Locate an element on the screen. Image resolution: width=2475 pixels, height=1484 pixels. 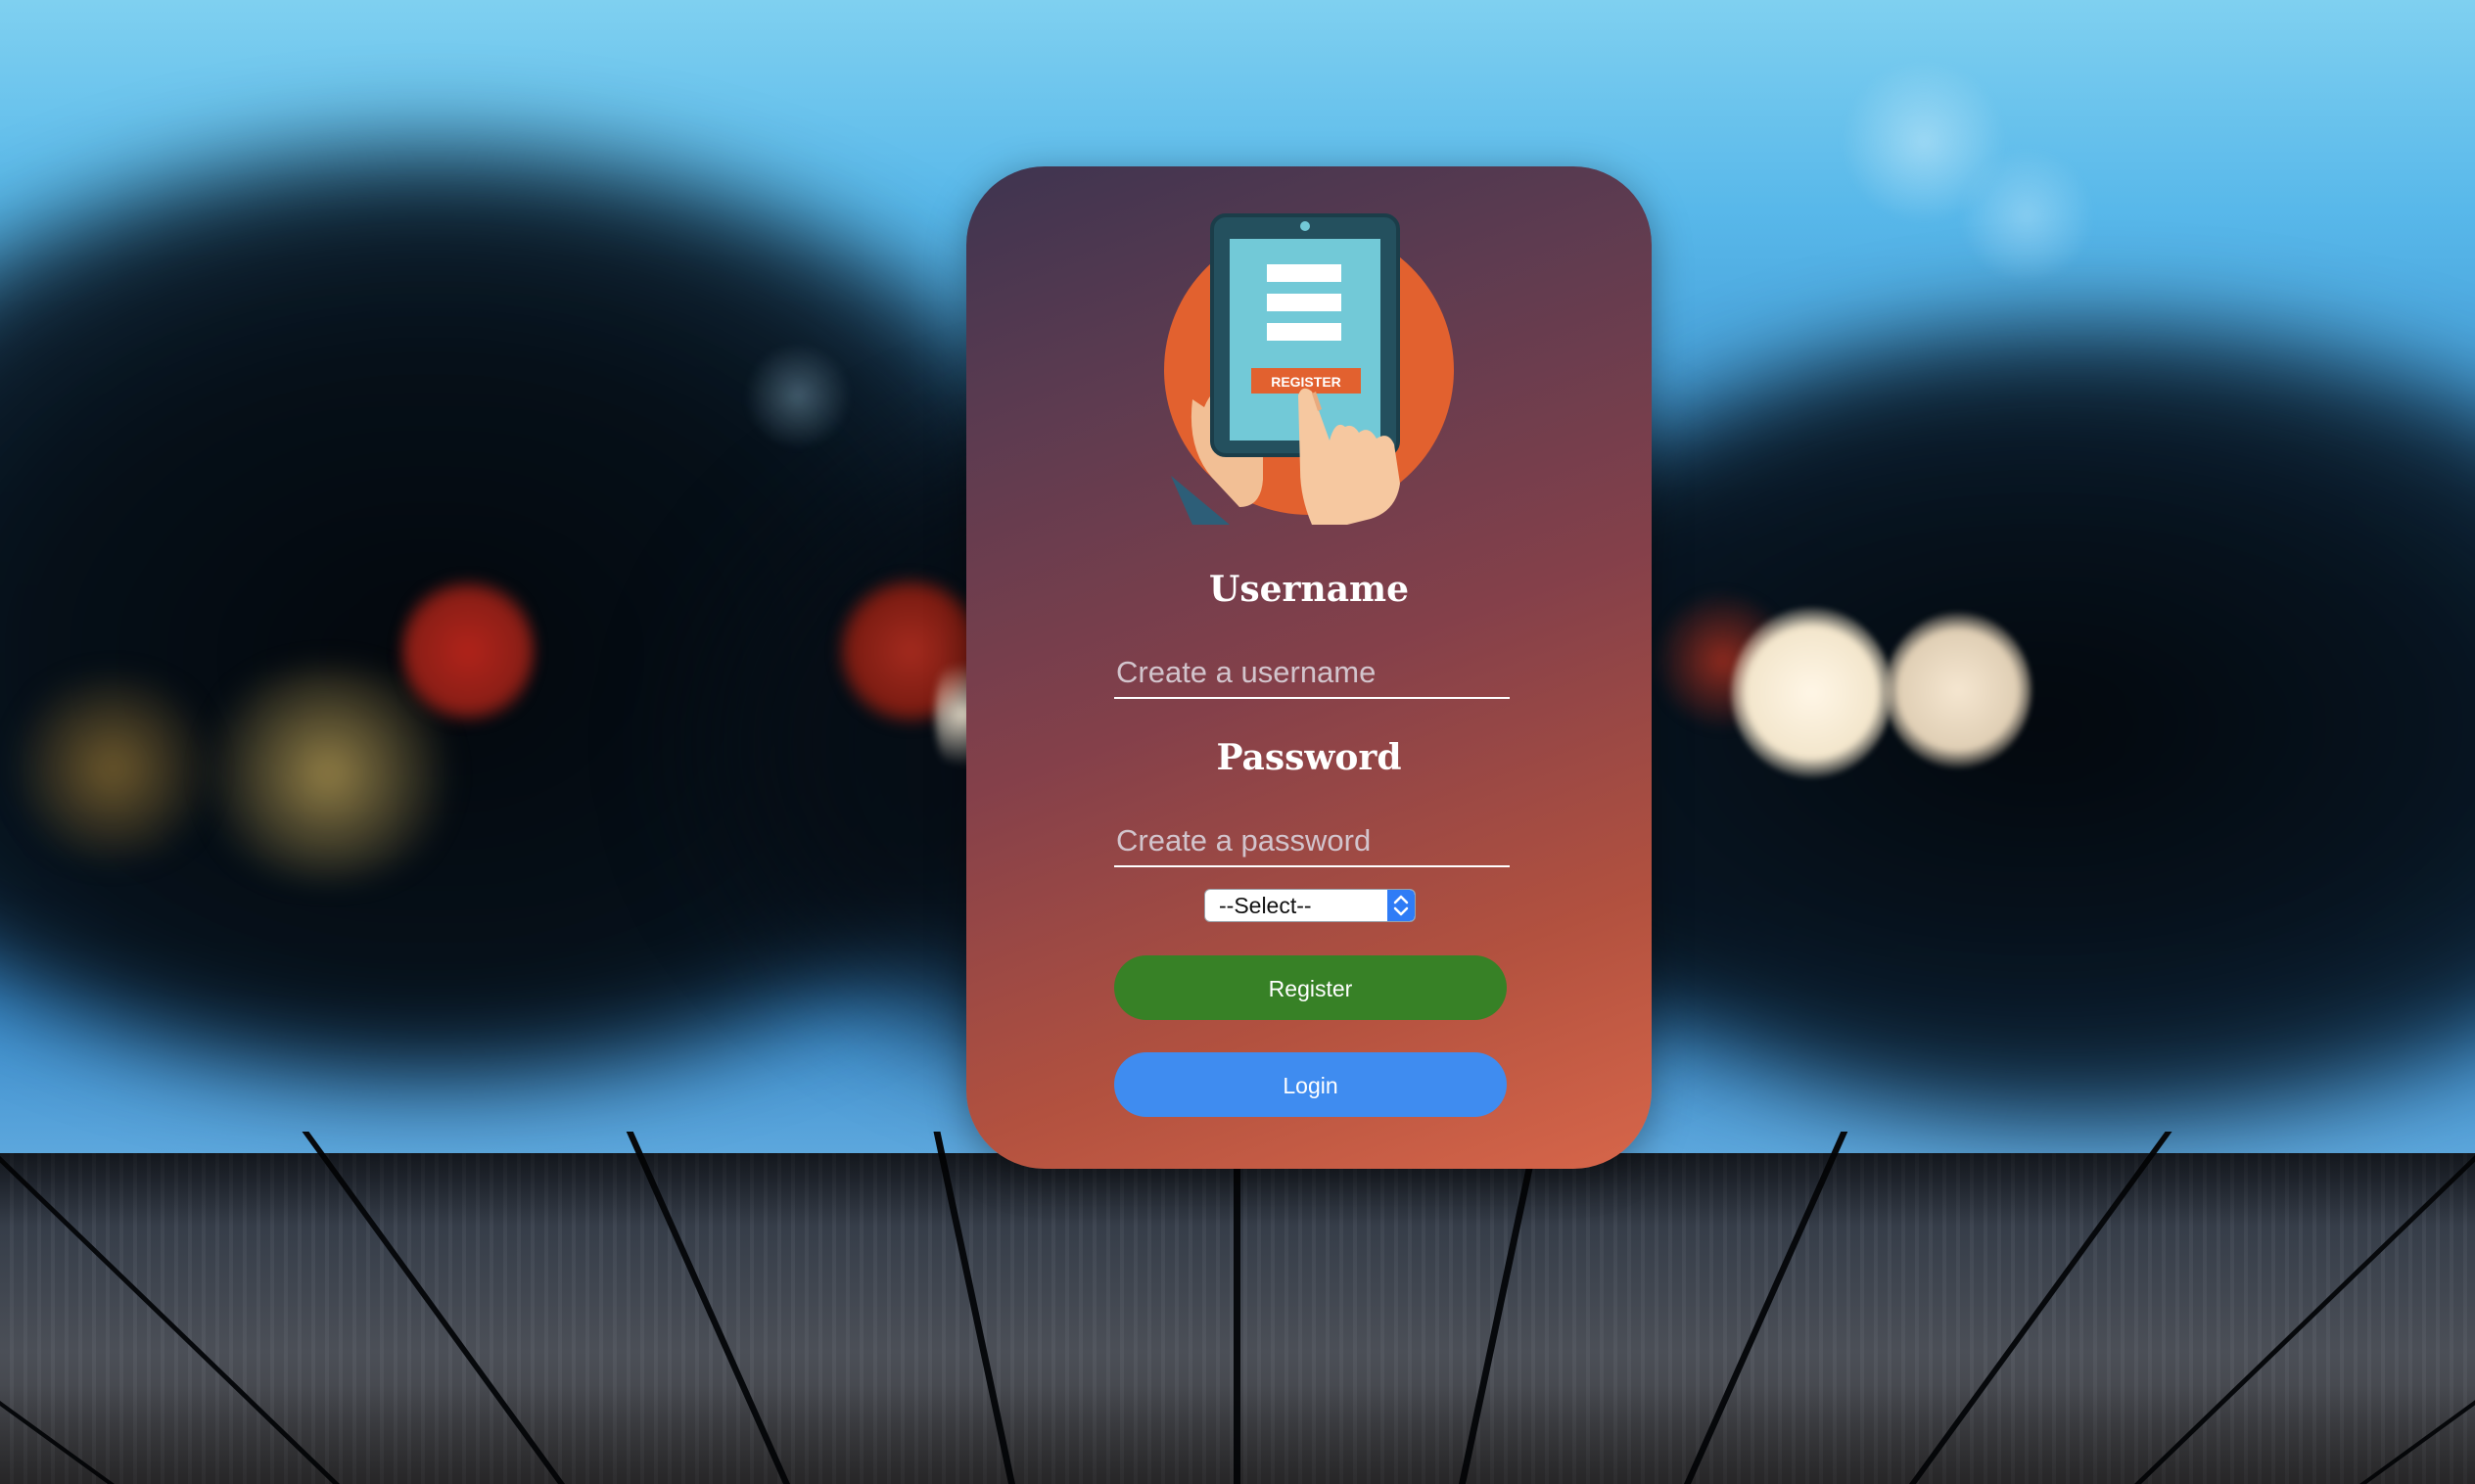
username-input is located at coordinates (1312, 673).